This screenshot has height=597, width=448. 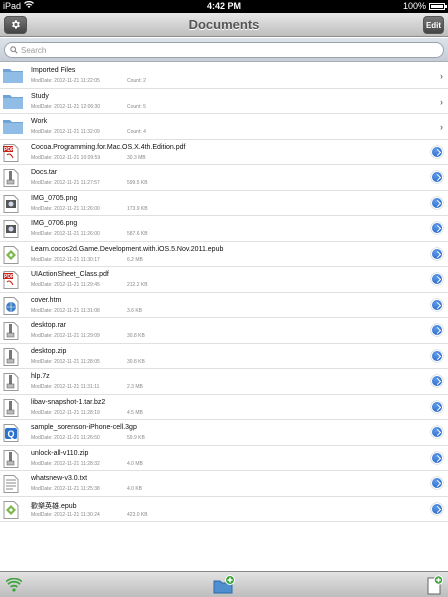 I want to click on modified-date: ModDate: 2012-11-21 11:28:32, so click(x=65, y=463).